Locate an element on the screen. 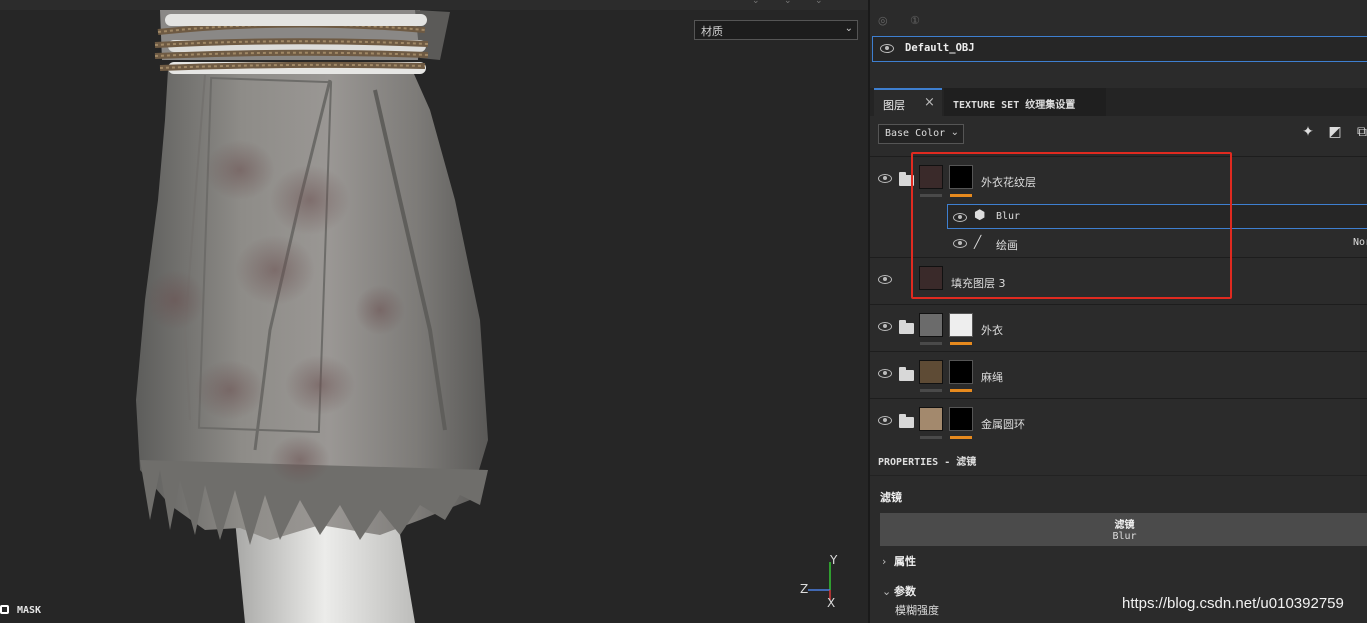 The image size is (1367, 623). layer-name: 外衣 is located at coordinates (992, 330).